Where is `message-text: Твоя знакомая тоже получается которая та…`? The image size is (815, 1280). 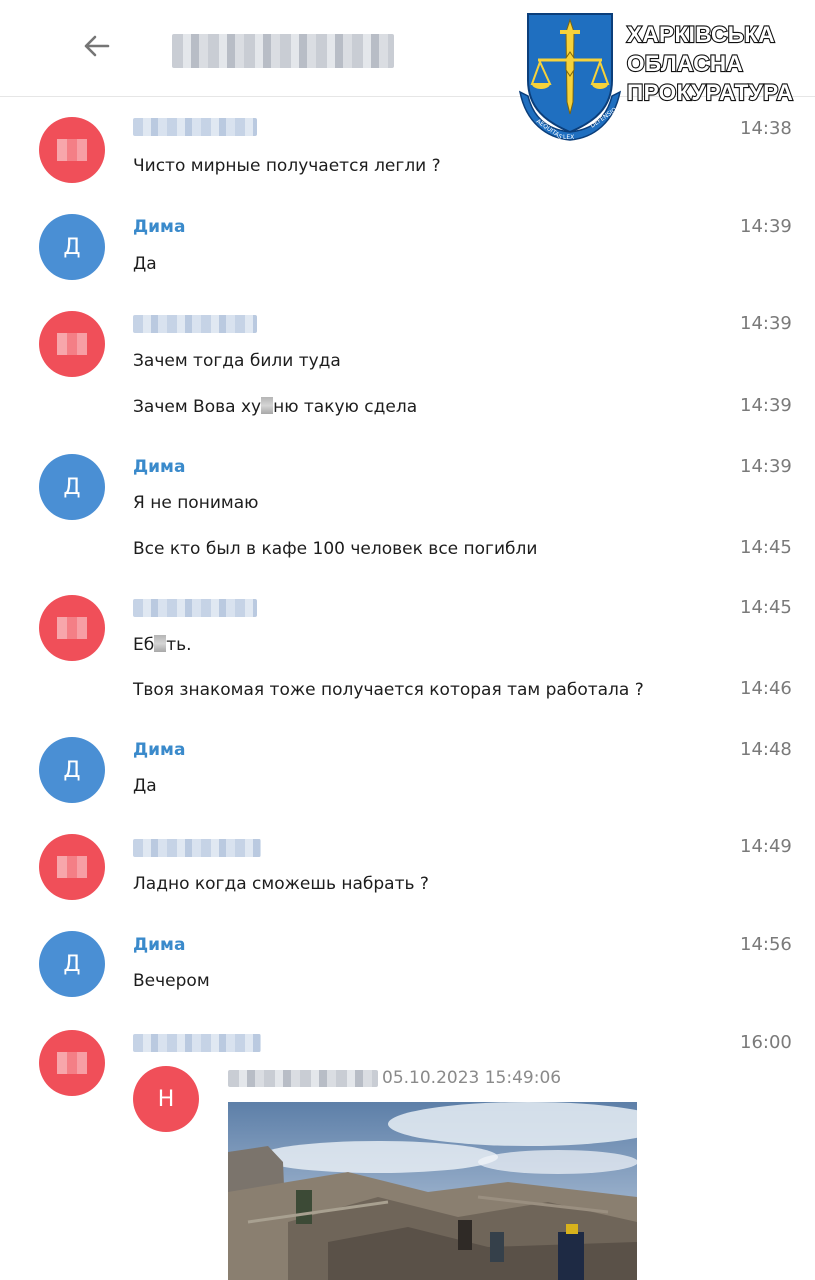
message-text: Твоя знакомая тоже получается которая та… is located at coordinates (388, 690).